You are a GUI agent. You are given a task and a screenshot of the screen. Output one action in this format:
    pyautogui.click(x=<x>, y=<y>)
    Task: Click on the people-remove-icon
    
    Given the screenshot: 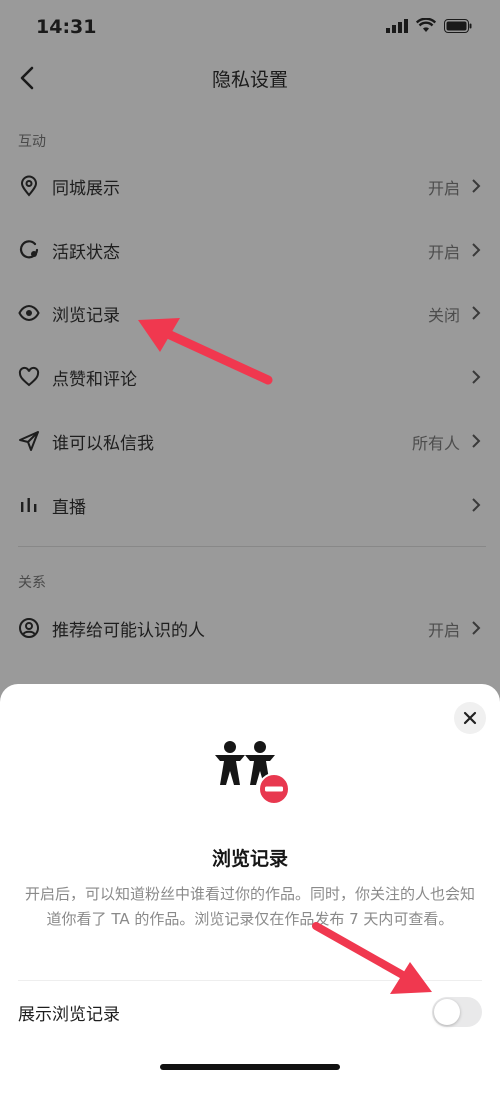 What is the action you would take?
    pyautogui.click(x=252, y=773)
    